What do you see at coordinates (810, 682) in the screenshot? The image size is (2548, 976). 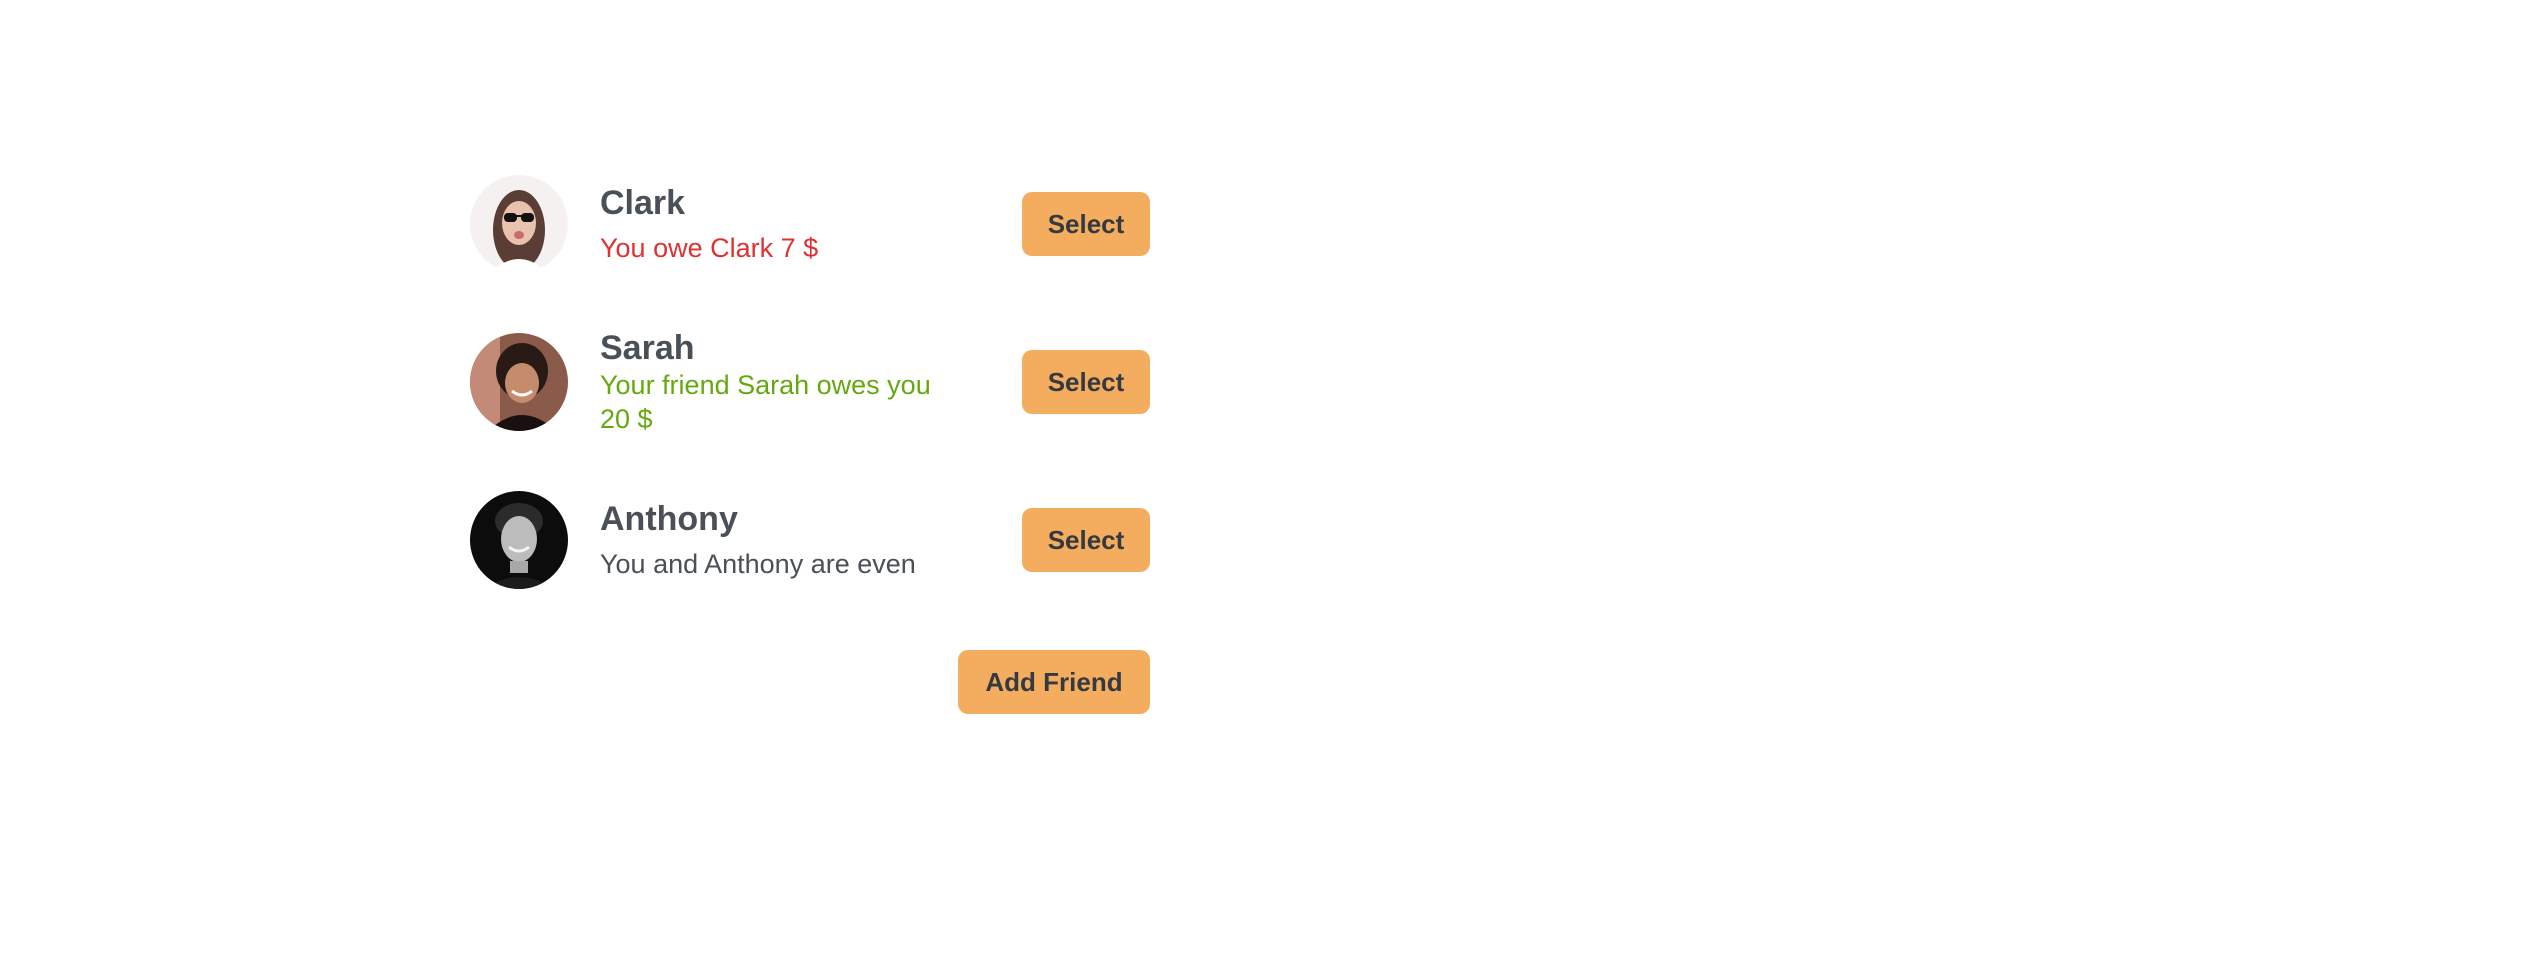 I see `add-friend-row: Add Friend` at bounding box center [810, 682].